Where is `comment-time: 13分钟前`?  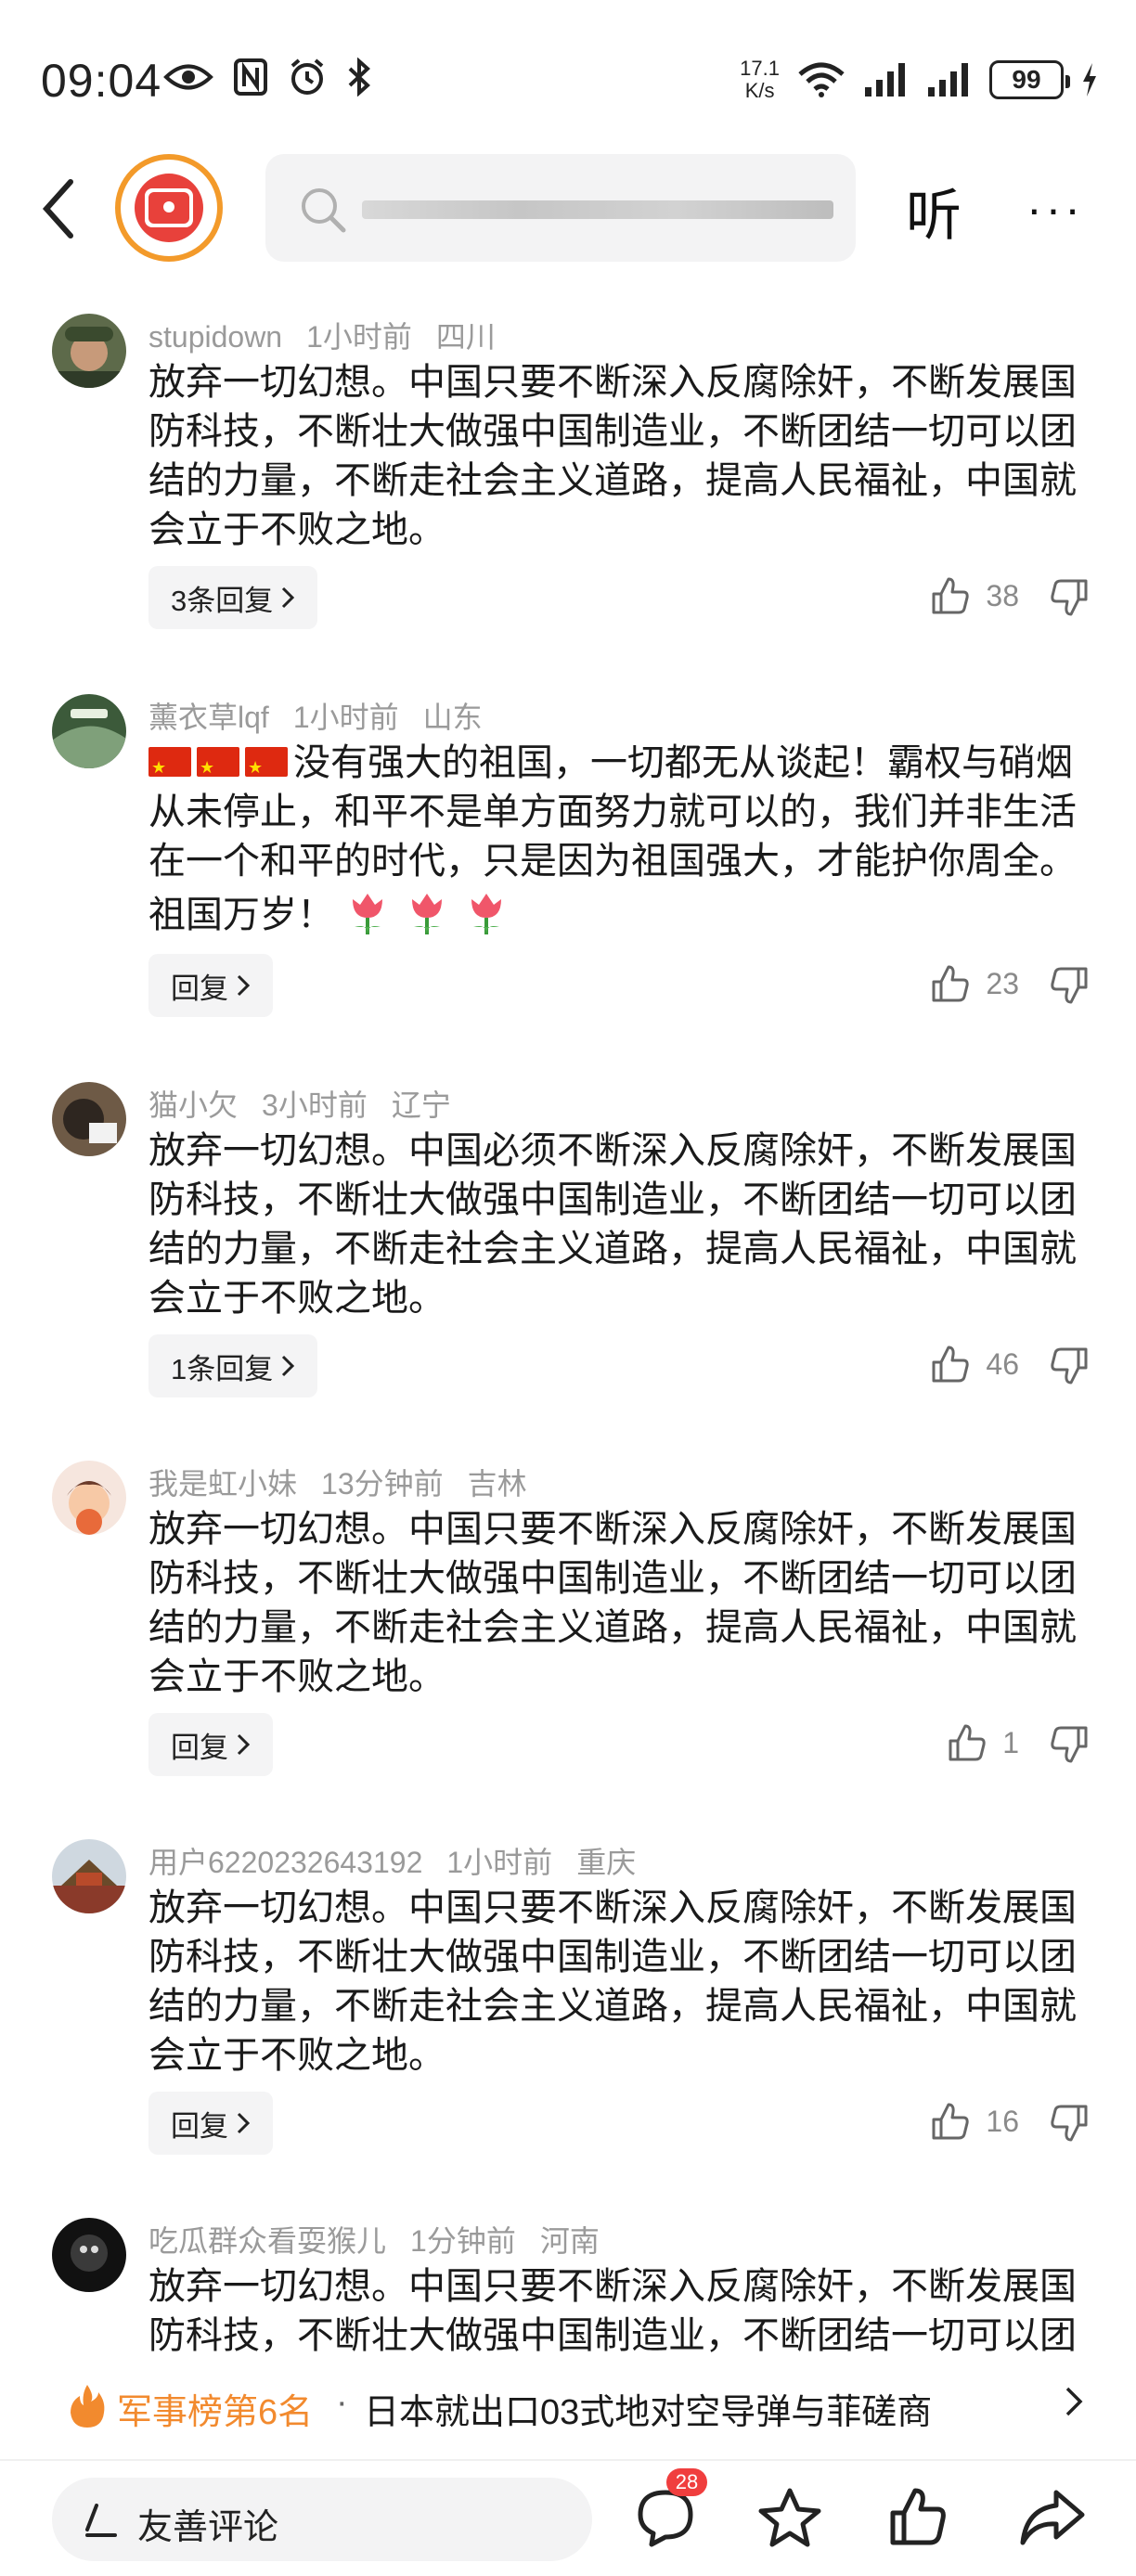 comment-time: 13分钟前 is located at coordinates (382, 1484).